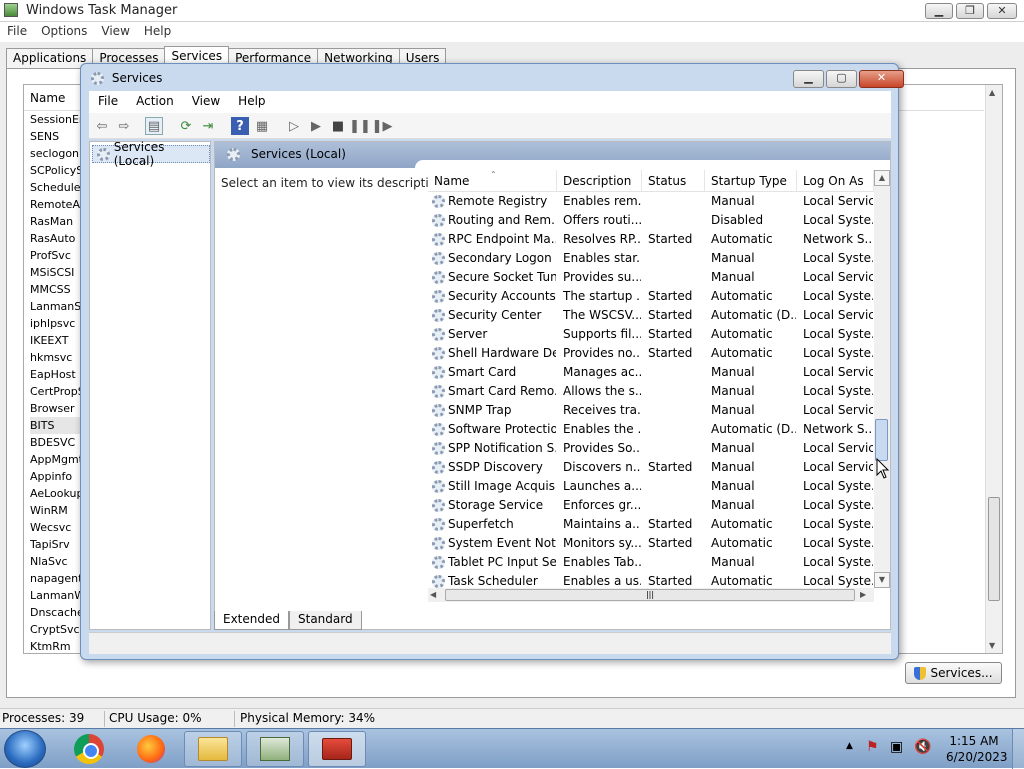 The width and height of the screenshot is (1024, 769). Describe the element at coordinates (55, 136) in the screenshot. I see `service-name-item: SENS` at that location.